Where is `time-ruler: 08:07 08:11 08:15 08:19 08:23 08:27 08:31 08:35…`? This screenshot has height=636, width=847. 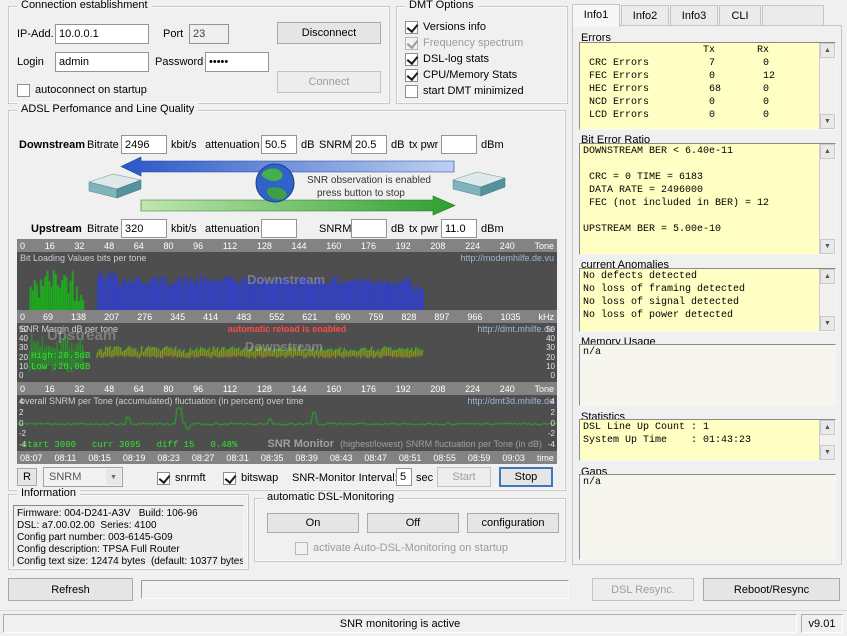
time-ruler: 08:07 08:11 08:15 08:19 08:23 08:27 08:31 08:35… is located at coordinates (287, 457).